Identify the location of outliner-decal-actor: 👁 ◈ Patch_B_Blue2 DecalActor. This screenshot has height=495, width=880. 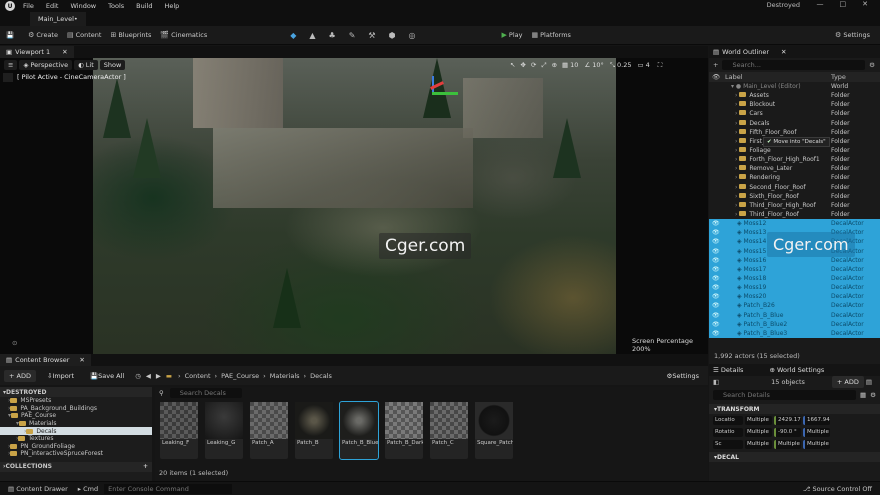
(794, 324).